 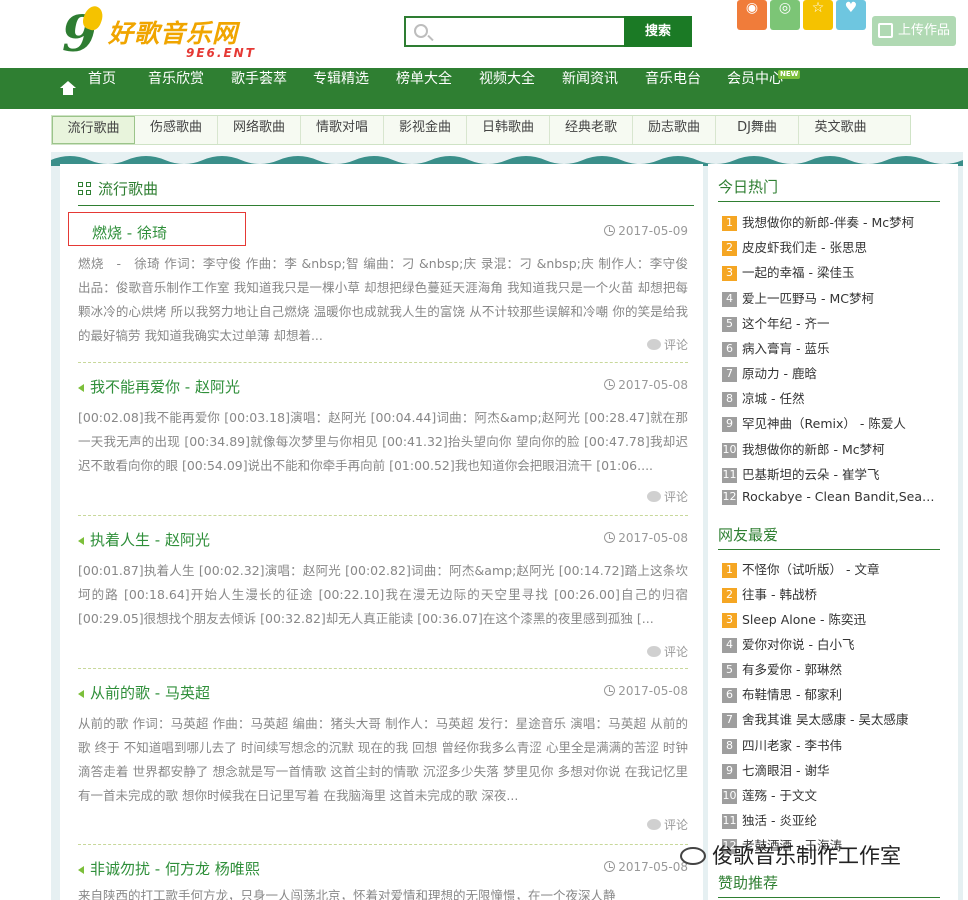 What do you see at coordinates (128, 189) in the screenshot?
I see `section-title: 流行歌曲` at bounding box center [128, 189].